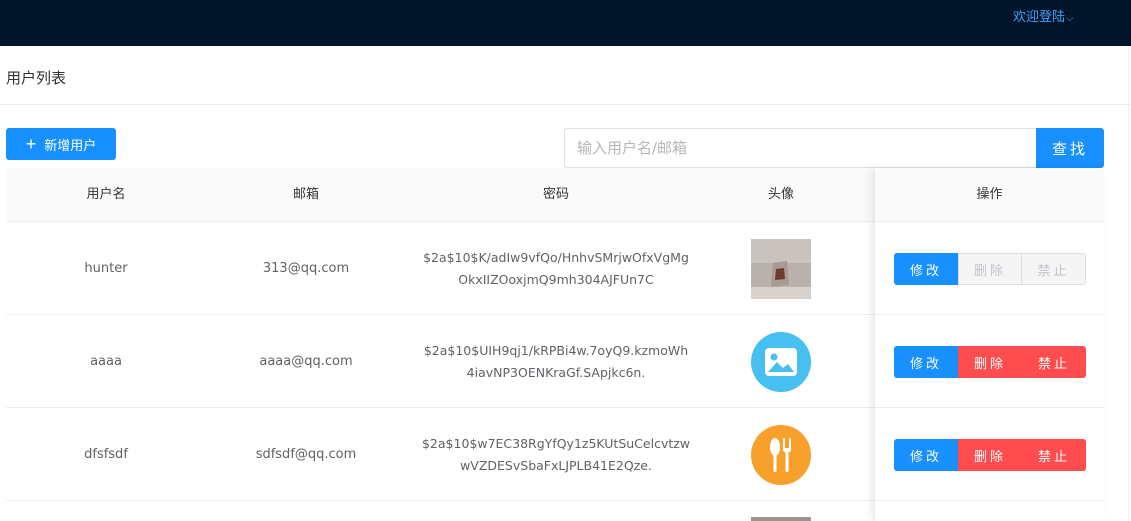 The image size is (1131, 521). Describe the element at coordinates (565, 23) in the screenshot. I see `top-navbar: 欢迎登陆⌵` at that location.